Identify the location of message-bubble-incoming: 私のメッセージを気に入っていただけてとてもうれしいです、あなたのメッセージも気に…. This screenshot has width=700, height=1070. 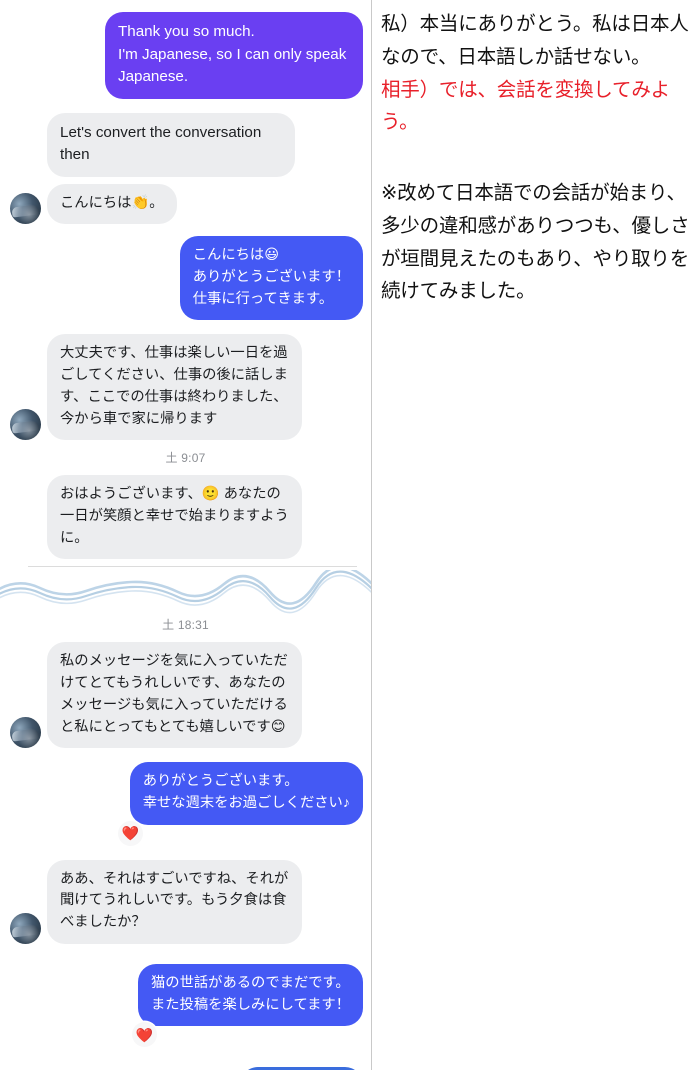
(174, 695).